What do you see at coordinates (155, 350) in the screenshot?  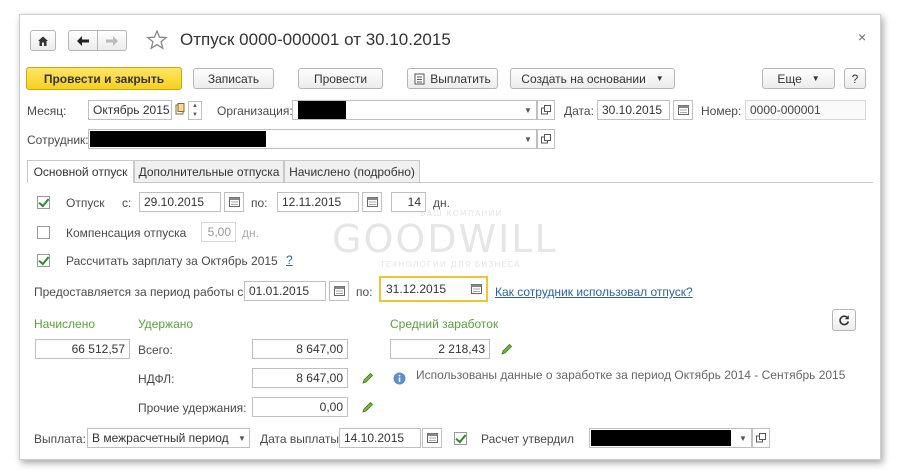 I see `withheld-total-label: Всего:` at bounding box center [155, 350].